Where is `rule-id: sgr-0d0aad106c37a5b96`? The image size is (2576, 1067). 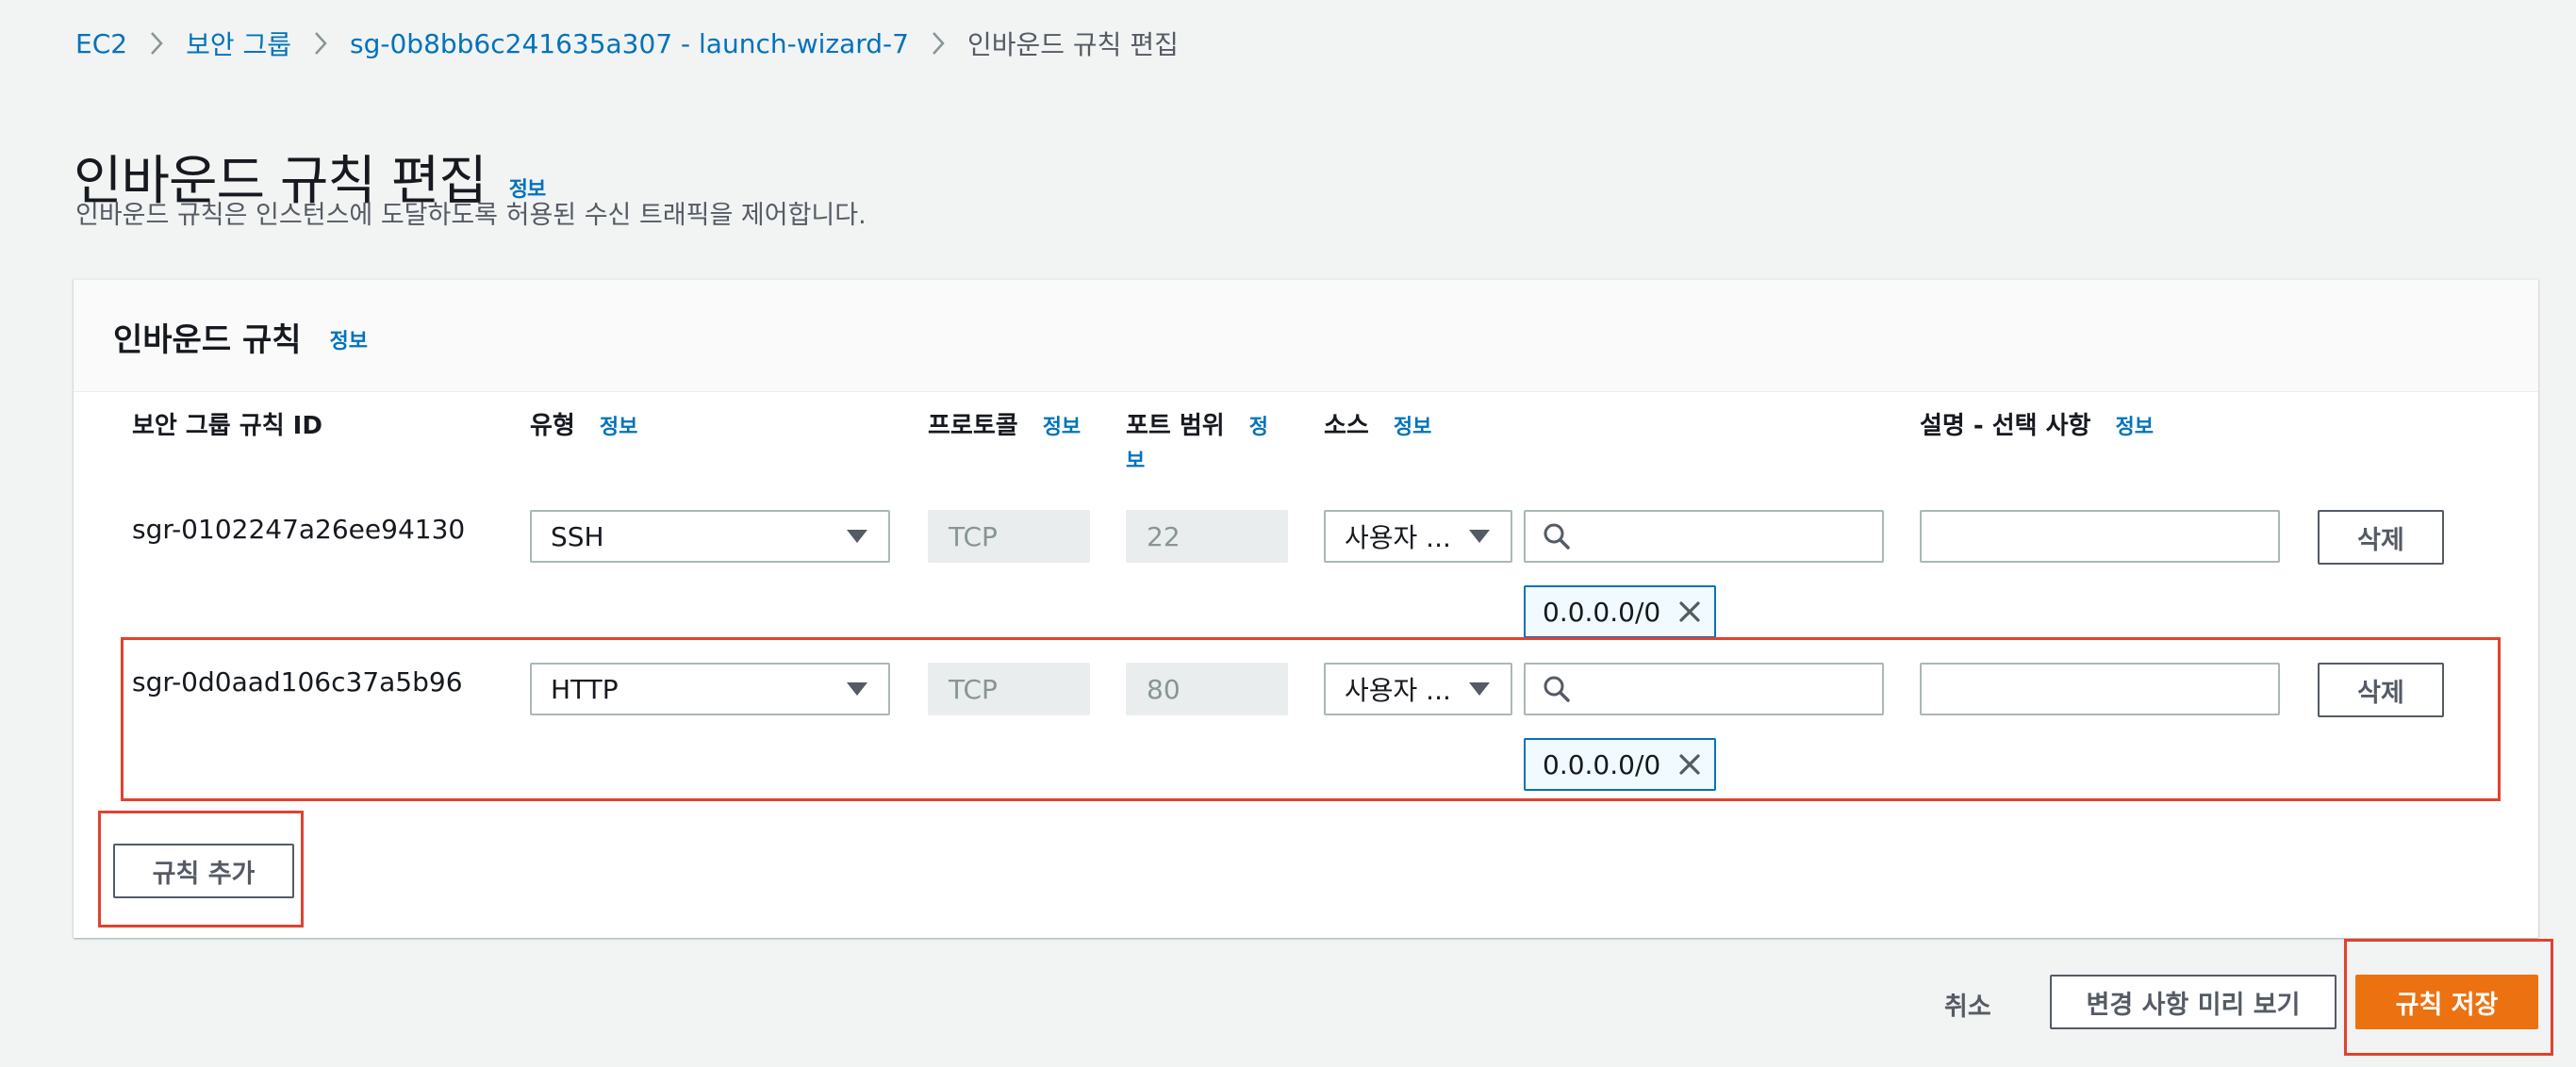 rule-id: sgr-0d0aad106c37a5b96 is located at coordinates (297, 682).